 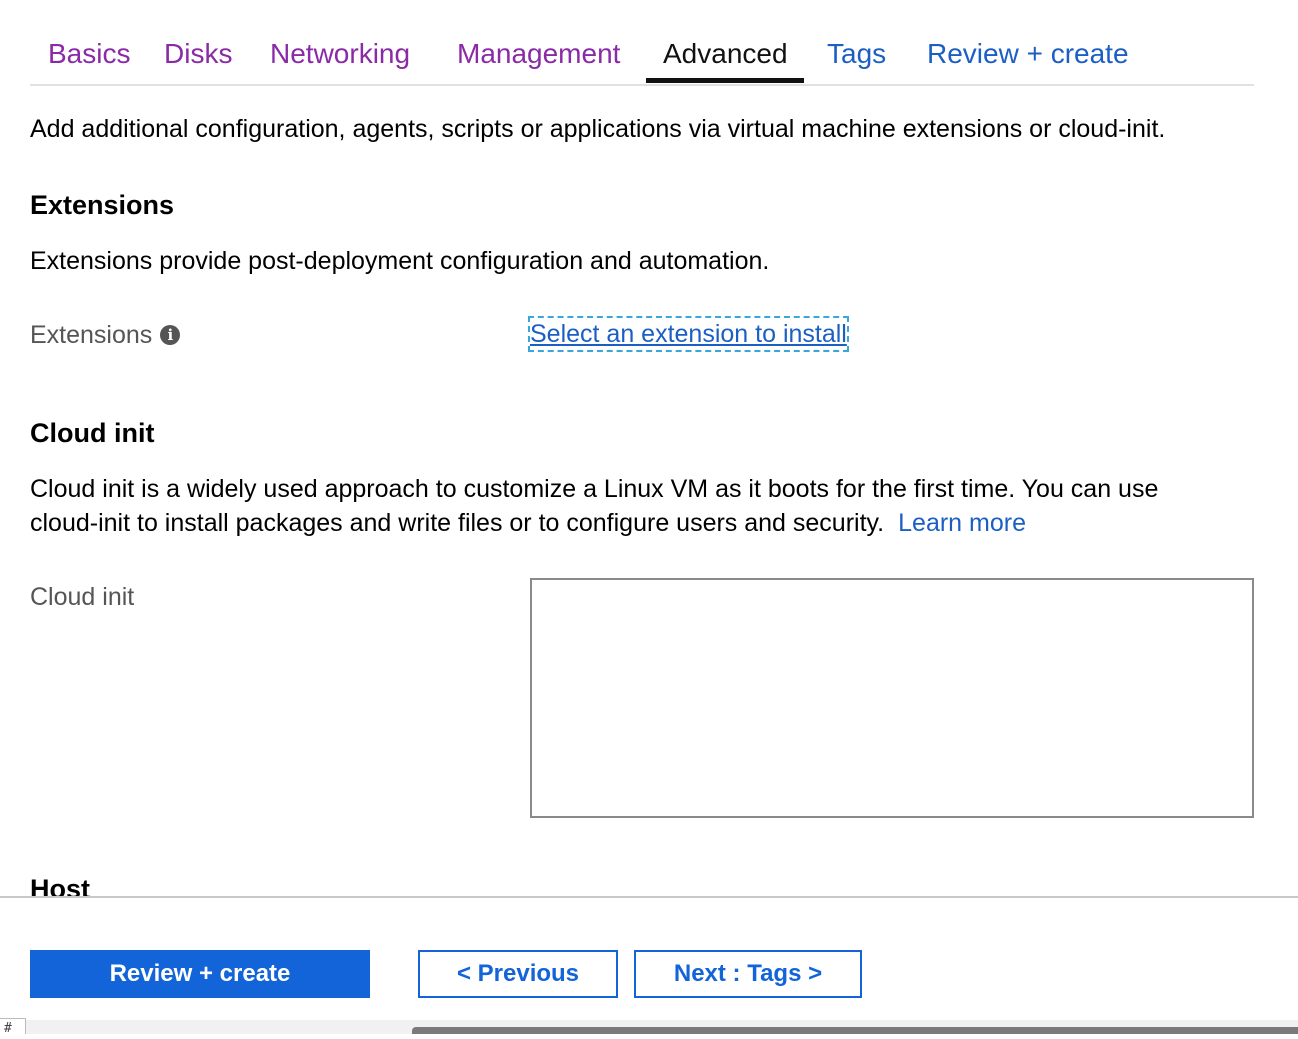 What do you see at coordinates (200, 974) in the screenshot?
I see `review-create-button: Review + create` at bounding box center [200, 974].